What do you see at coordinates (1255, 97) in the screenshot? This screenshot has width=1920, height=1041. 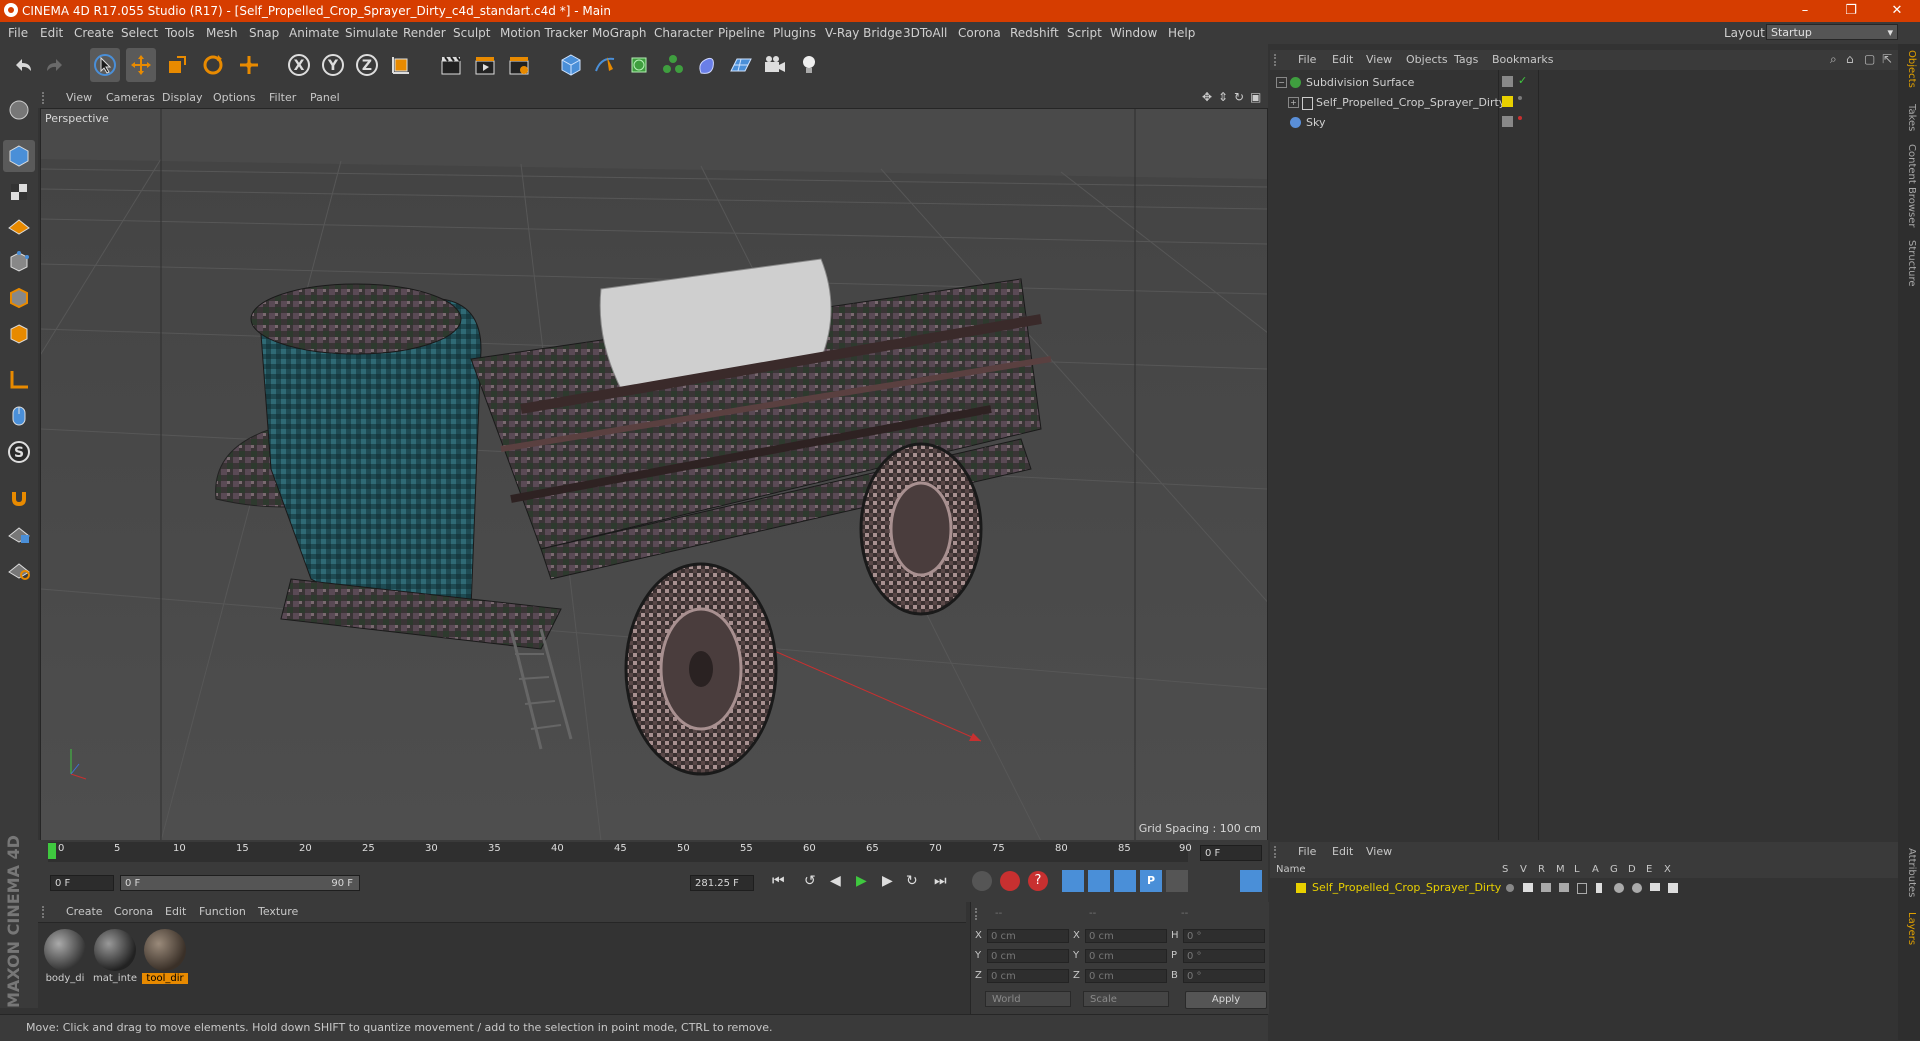 I see `viewport-maximize-icon: ▣` at bounding box center [1255, 97].